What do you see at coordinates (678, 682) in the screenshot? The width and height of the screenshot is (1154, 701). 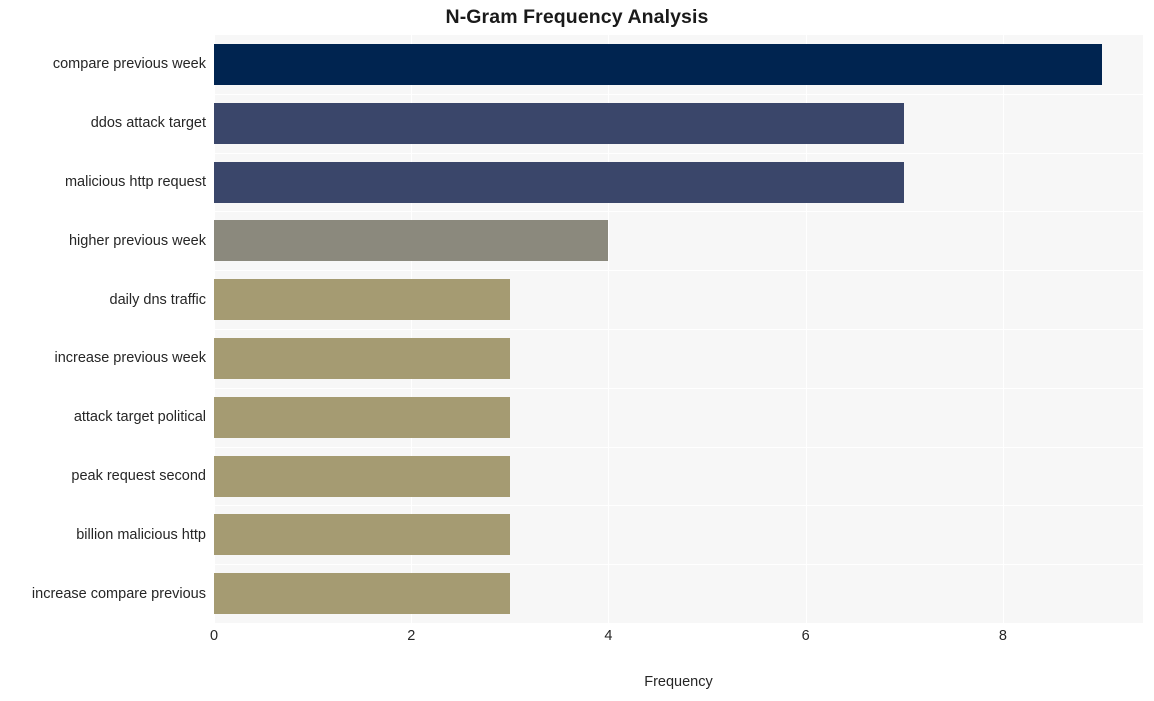 I see `x-axis-title: Frequency` at bounding box center [678, 682].